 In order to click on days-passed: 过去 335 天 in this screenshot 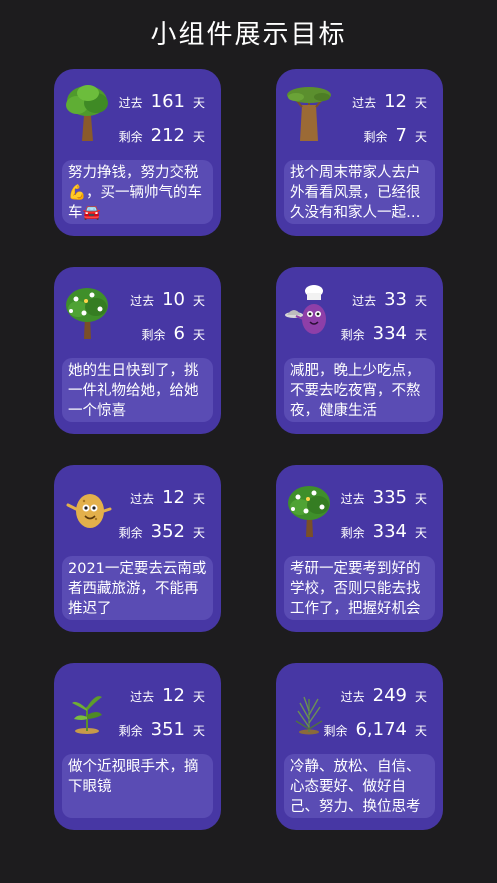, I will do `click(384, 498)`.